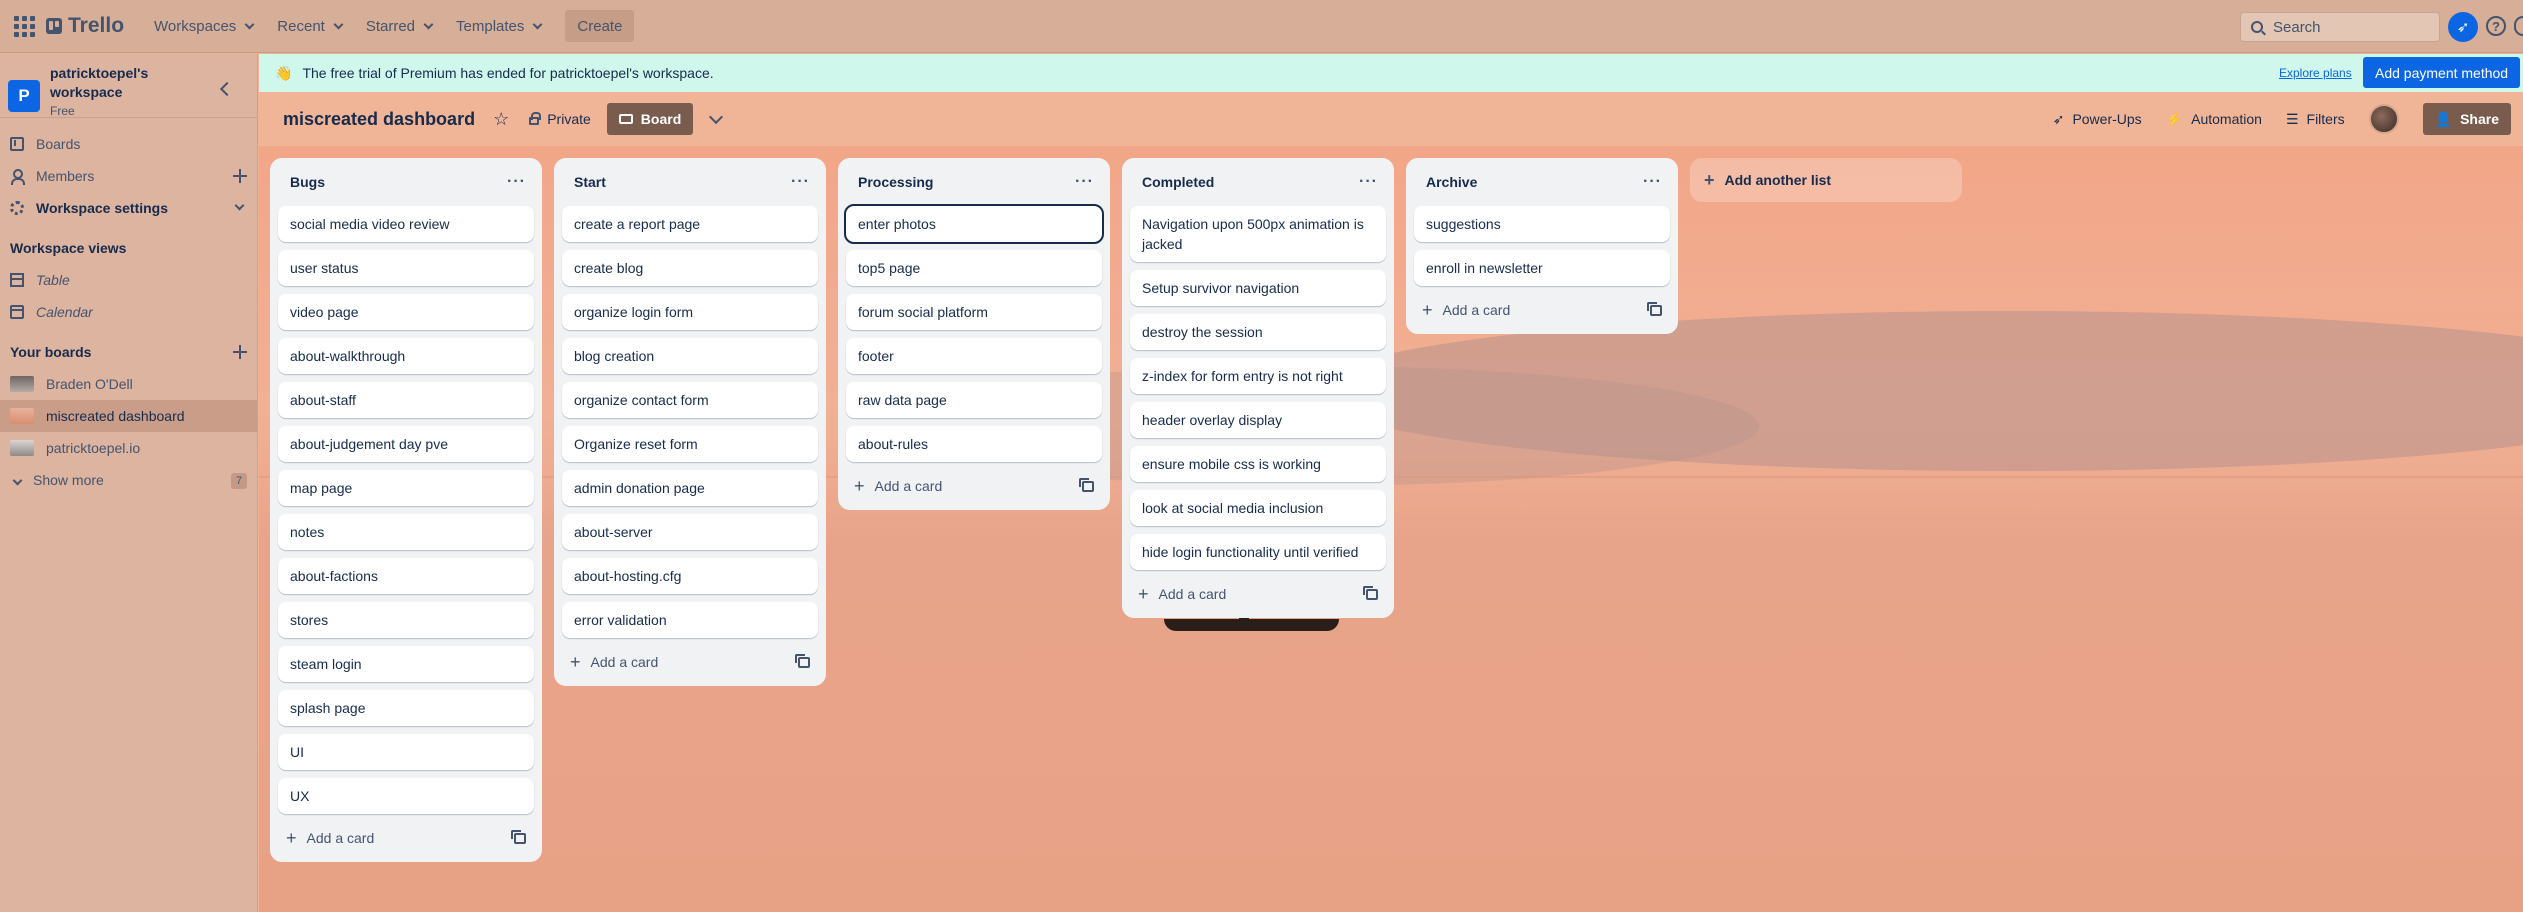 The width and height of the screenshot is (2523, 912). Describe the element at coordinates (1451, 182) in the screenshot. I see `list-title: Archive` at that location.